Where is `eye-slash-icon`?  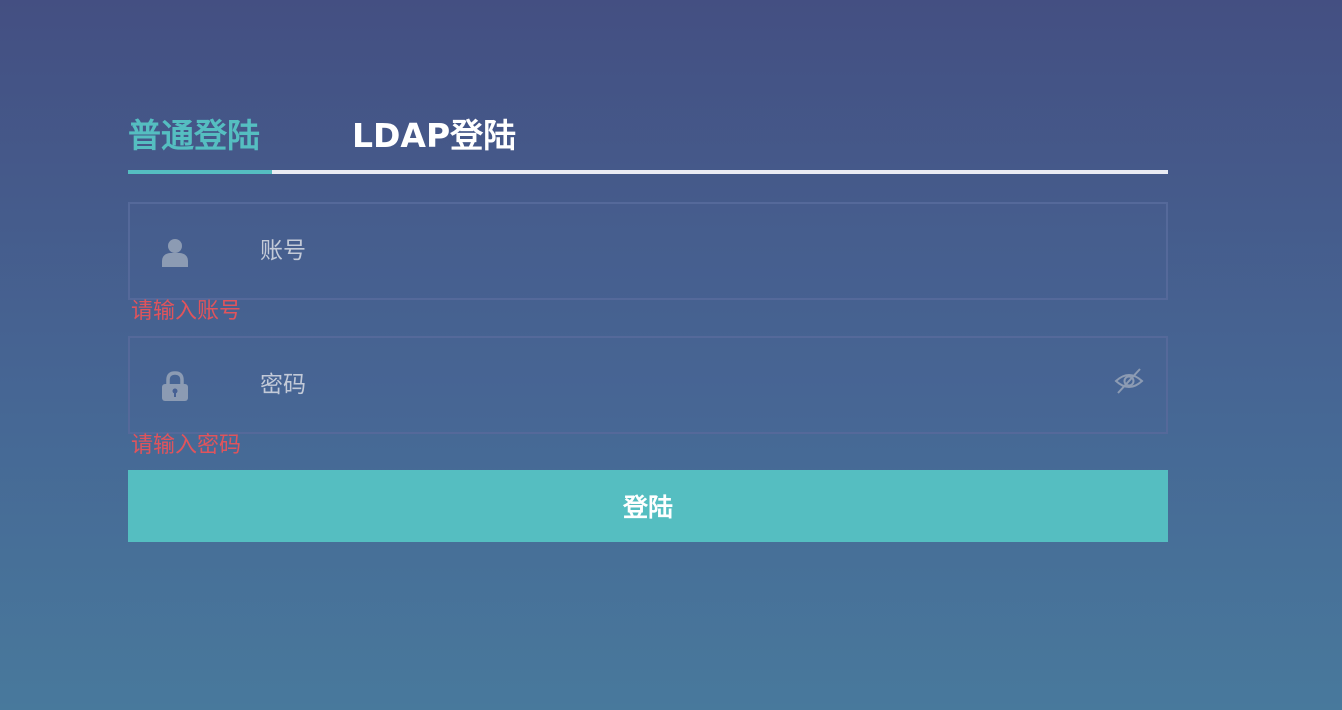
eye-slash-icon is located at coordinates (1129, 381).